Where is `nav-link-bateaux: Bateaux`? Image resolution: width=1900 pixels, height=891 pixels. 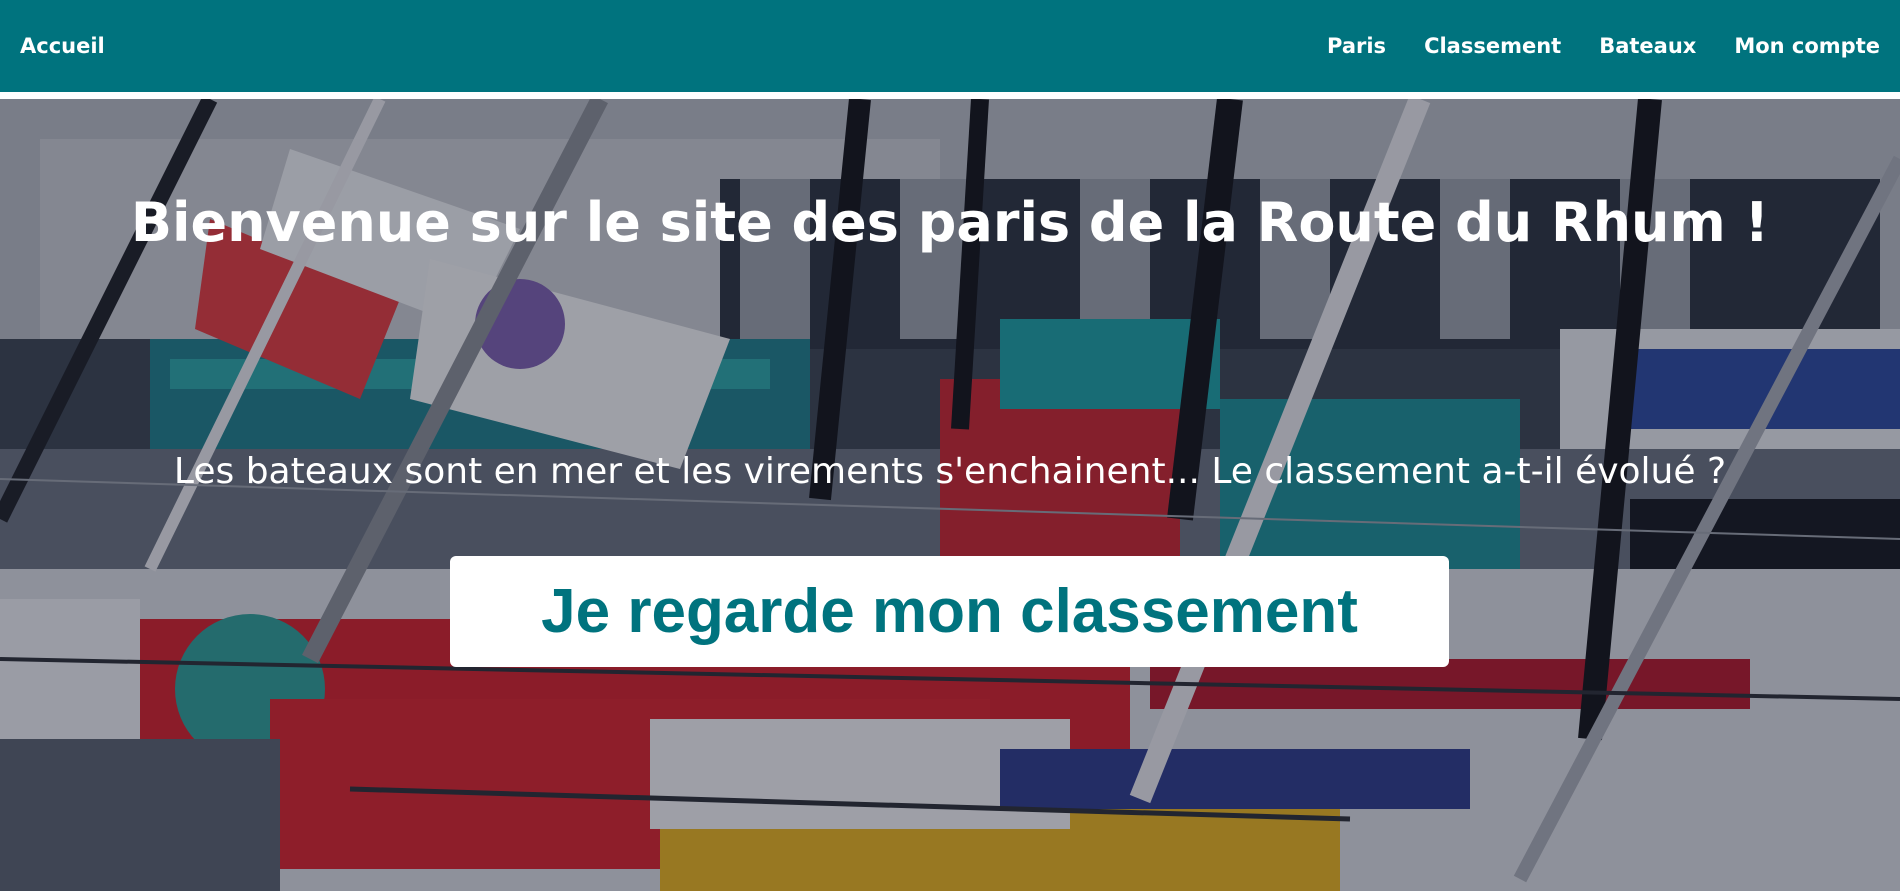 nav-link-bateaux: Bateaux is located at coordinates (1647, 46).